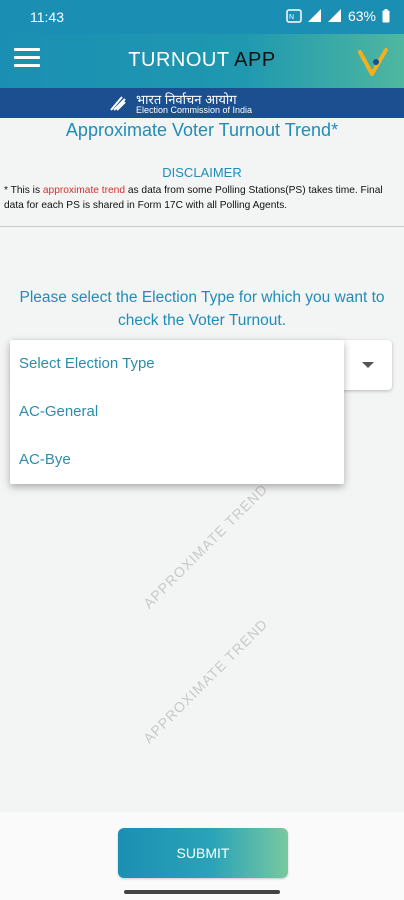 This screenshot has height=900, width=404. Describe the element at coordinates (23, 190) in the screenshot. I see `disclaimer-prefix: * This is` at that location.